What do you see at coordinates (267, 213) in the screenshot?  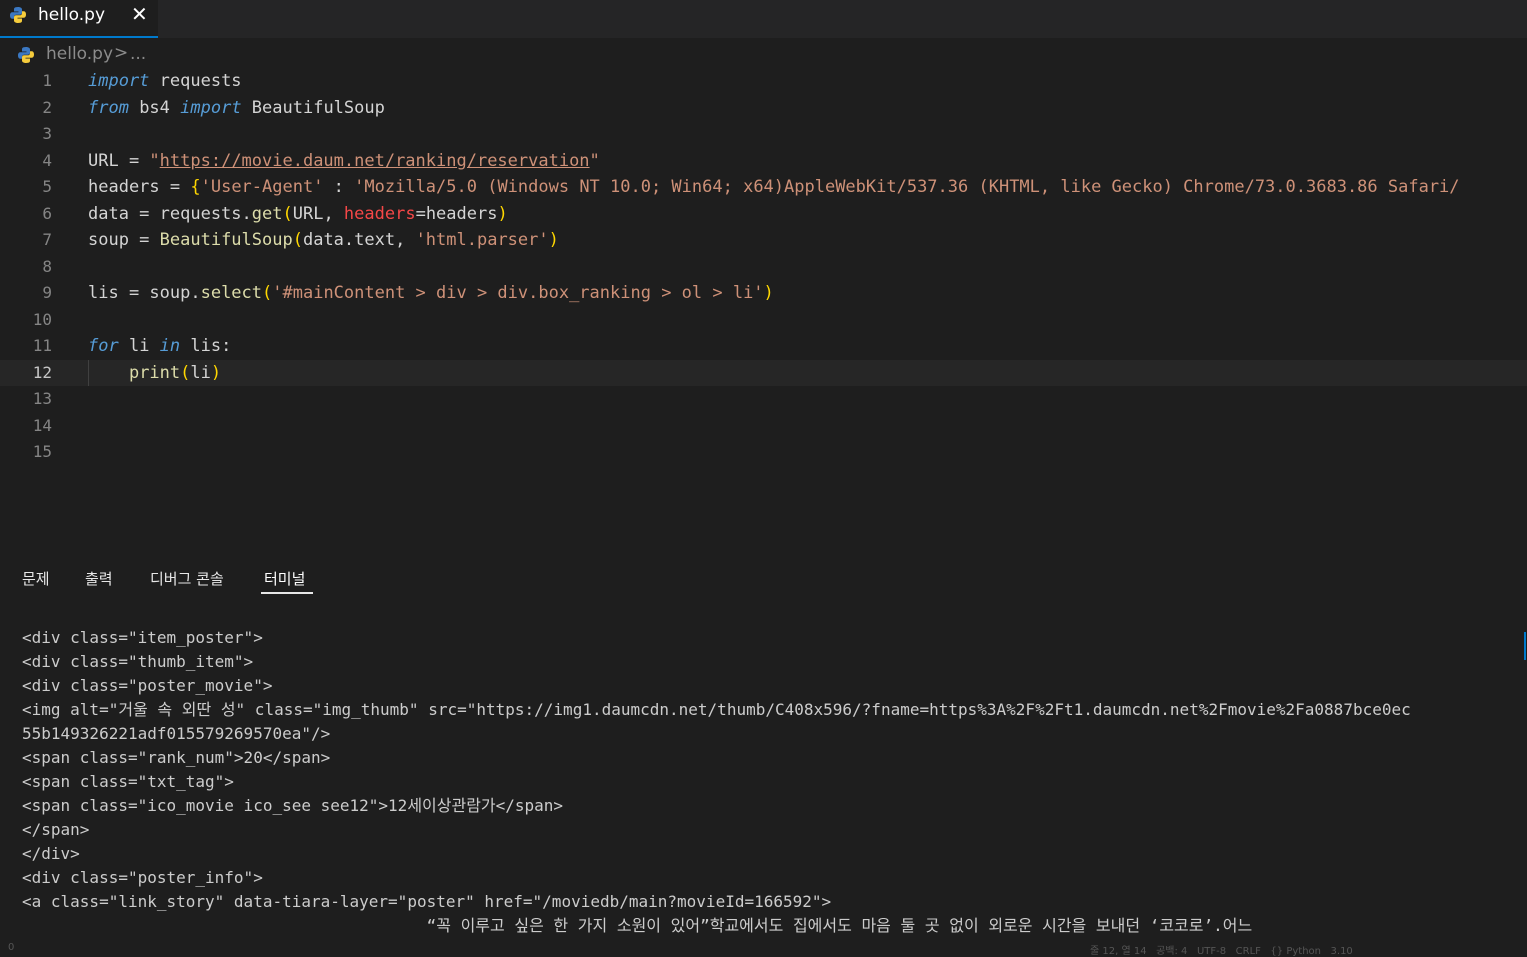 I see `token-fn: get` at bounding box center [267, 213].